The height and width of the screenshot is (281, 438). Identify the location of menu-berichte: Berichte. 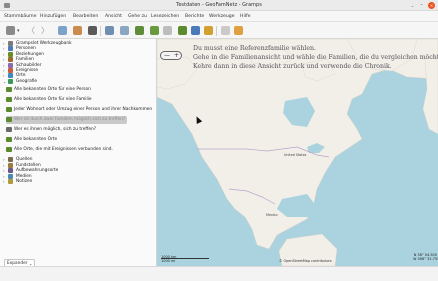
(194, 16).